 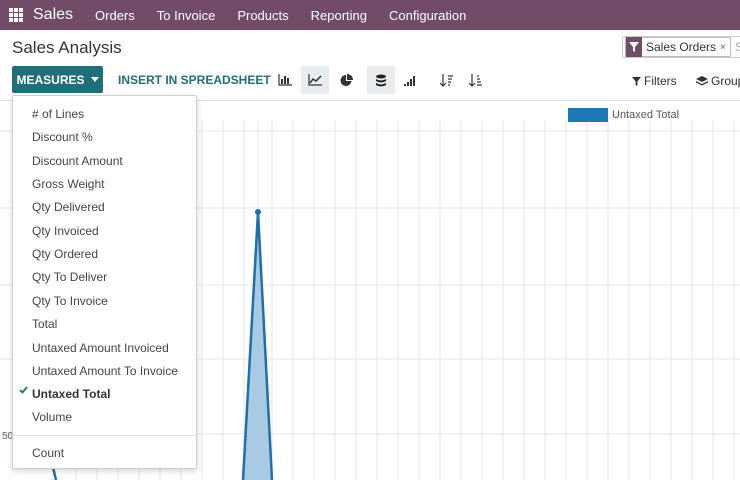 I want to click on filters-toggle: Filters, so click(x=654, y=81).